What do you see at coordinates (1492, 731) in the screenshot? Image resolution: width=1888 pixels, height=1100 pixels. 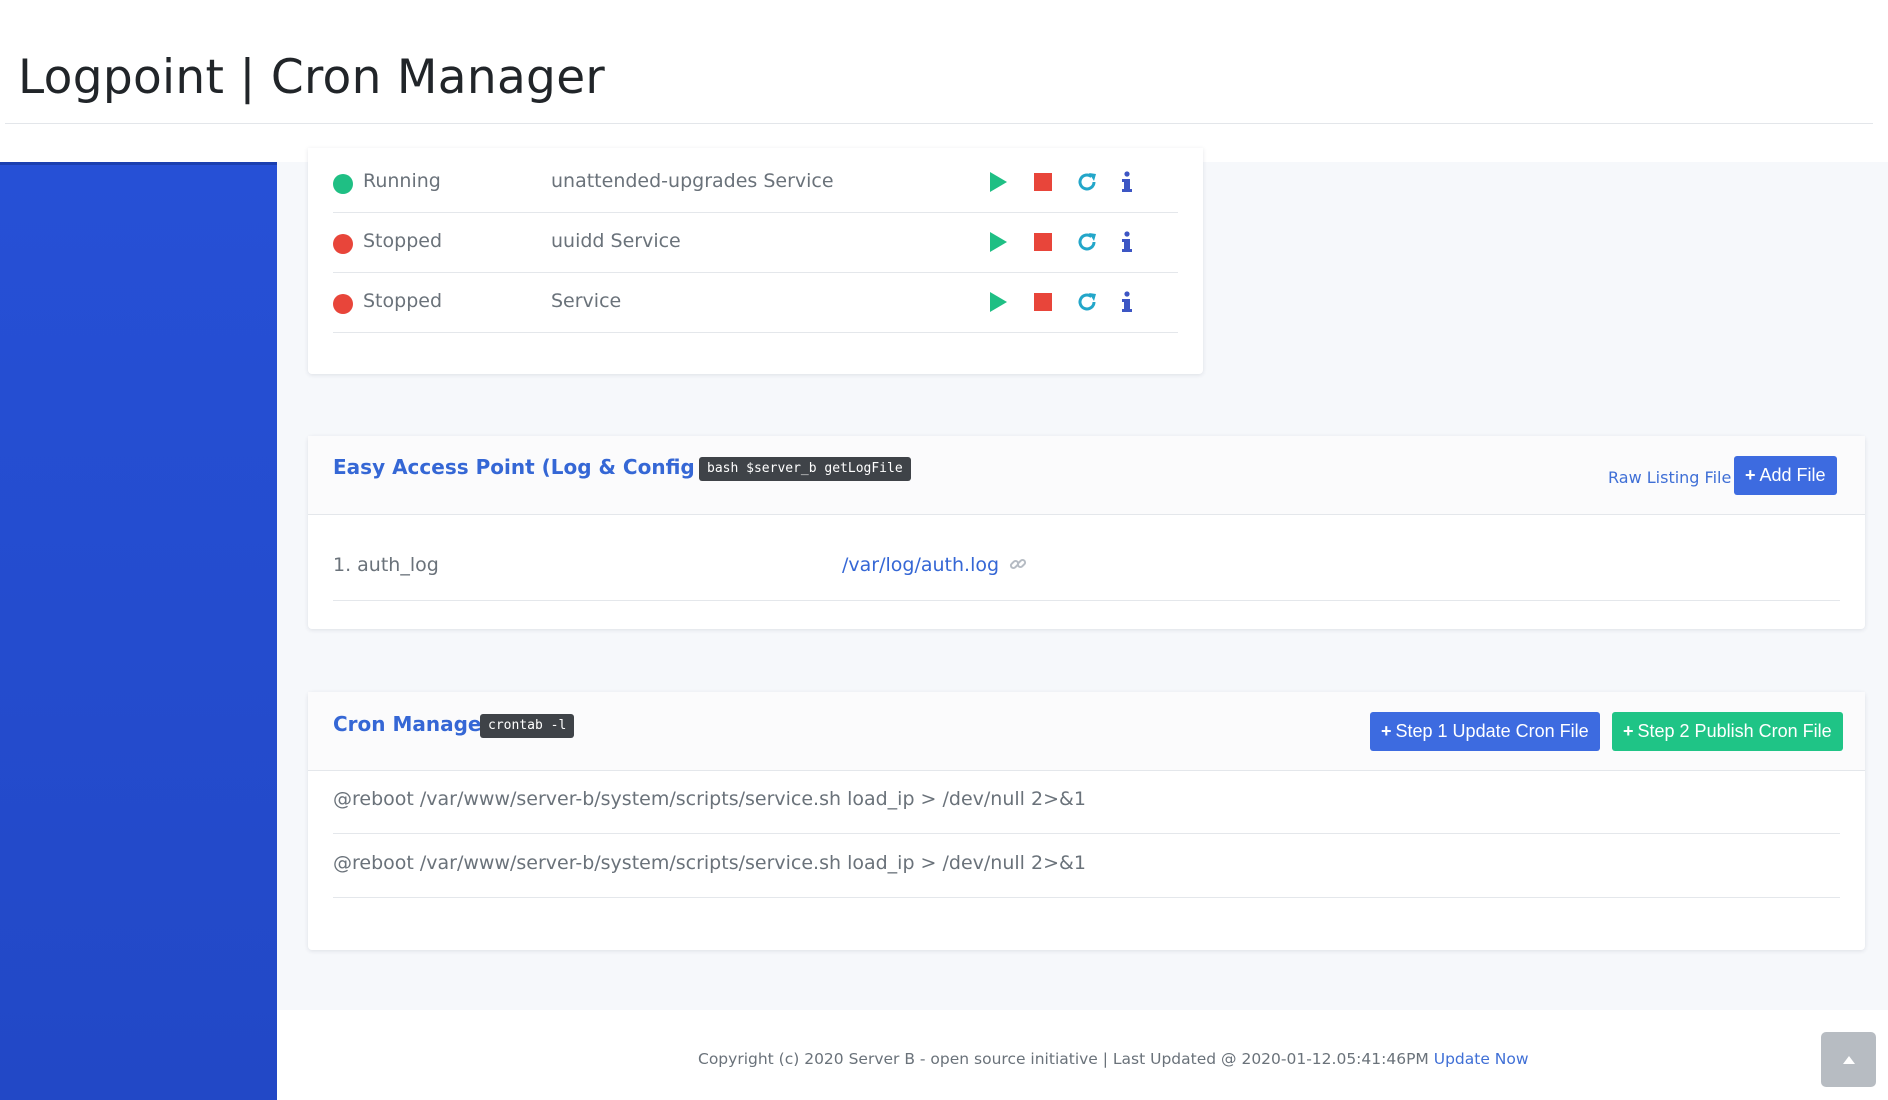 I see `update-cron-label: Step 1 Update Cron File` at bounding box center [1492, 731].